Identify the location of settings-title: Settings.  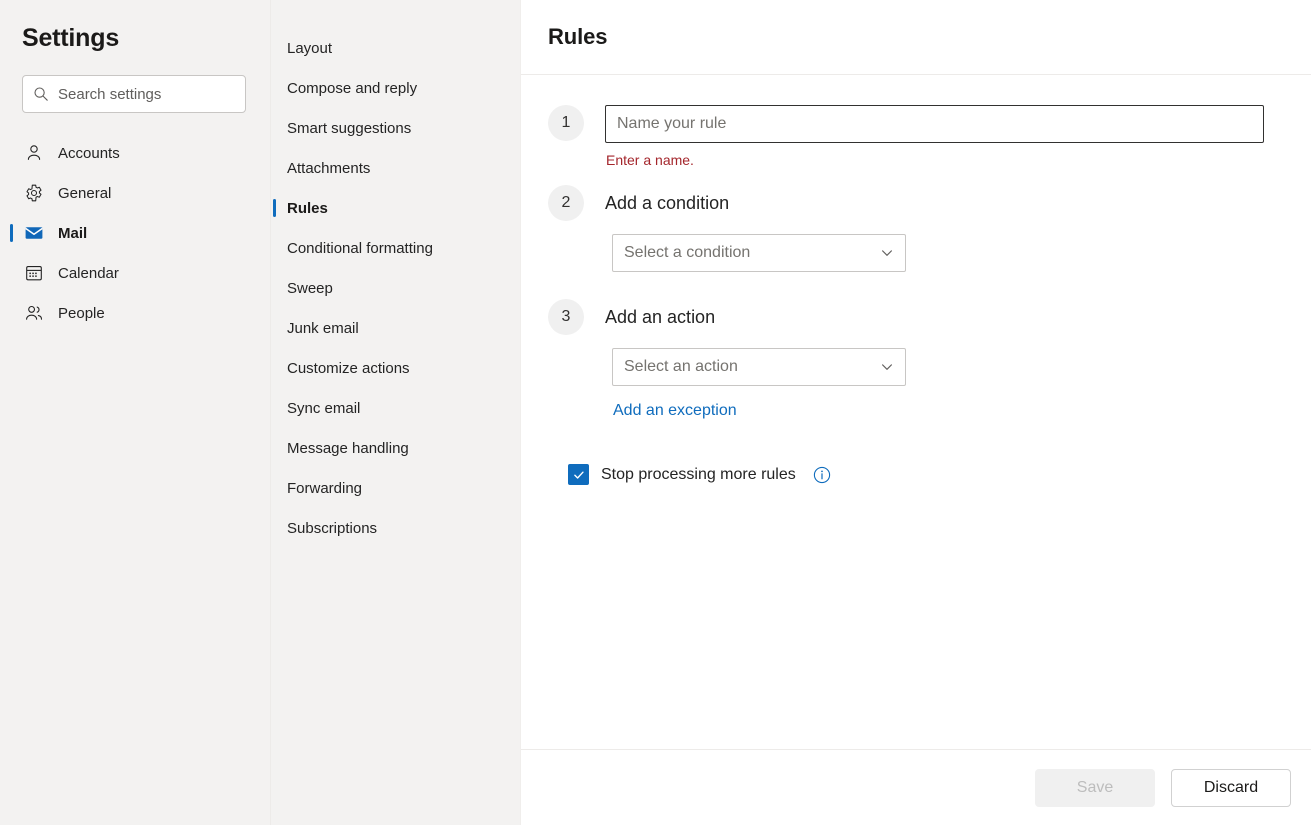
(71, 38).